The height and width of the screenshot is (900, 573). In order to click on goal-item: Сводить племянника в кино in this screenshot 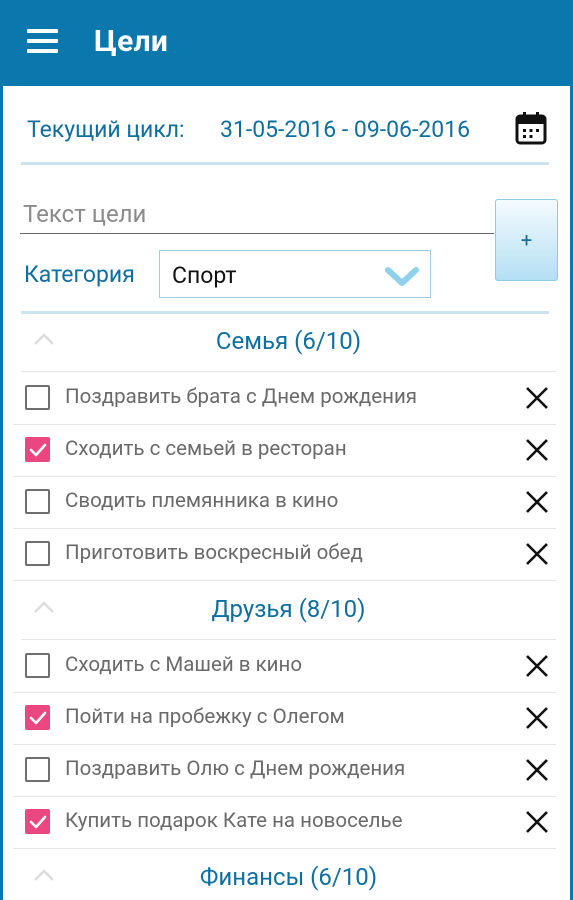, I will do `click(284, 502)`.